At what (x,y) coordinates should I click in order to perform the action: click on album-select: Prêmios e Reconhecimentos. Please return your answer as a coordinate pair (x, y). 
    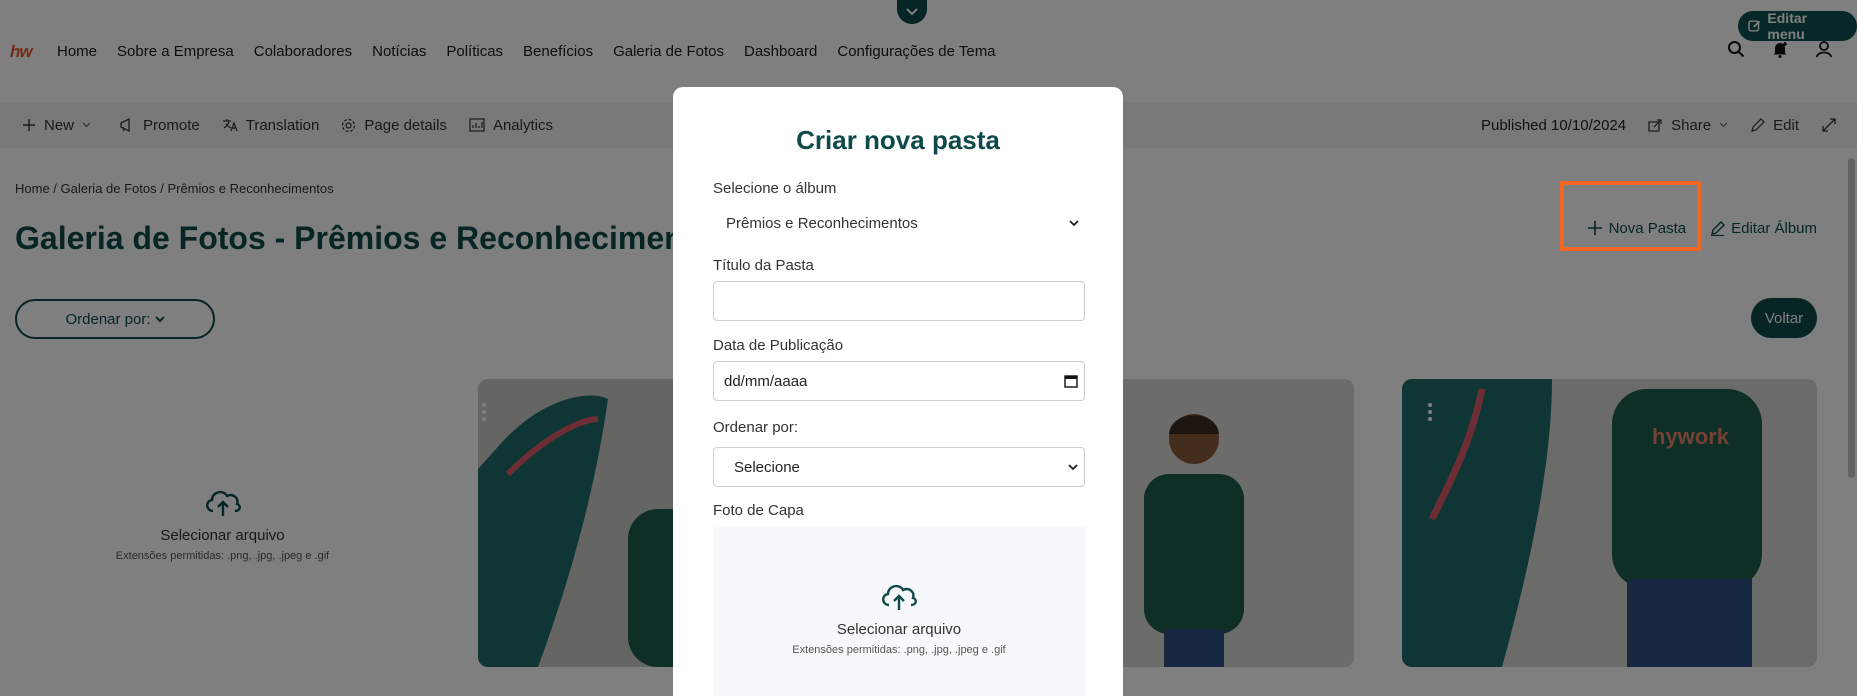
    Looking at the image, I should click on (899, 223).